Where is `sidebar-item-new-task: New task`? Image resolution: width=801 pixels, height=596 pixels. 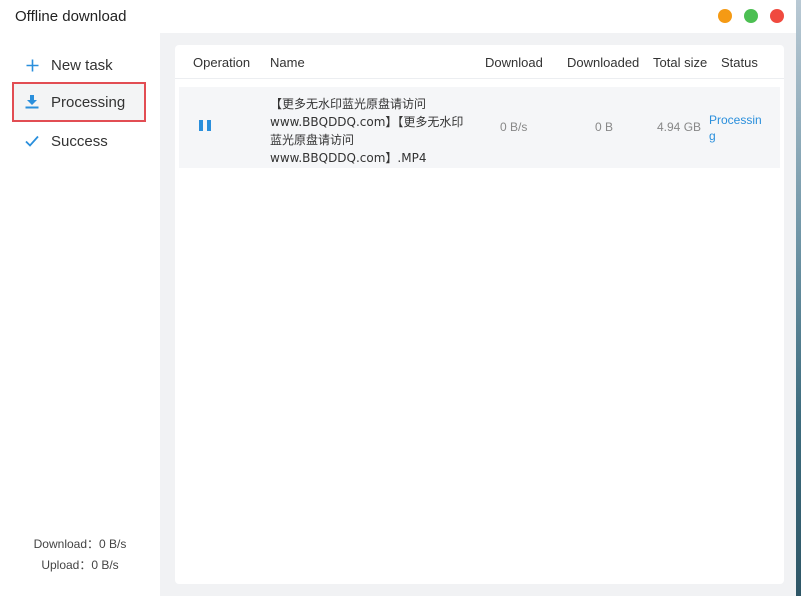 sidebar-item-new-task: New task is located at coordinates (79, 65).